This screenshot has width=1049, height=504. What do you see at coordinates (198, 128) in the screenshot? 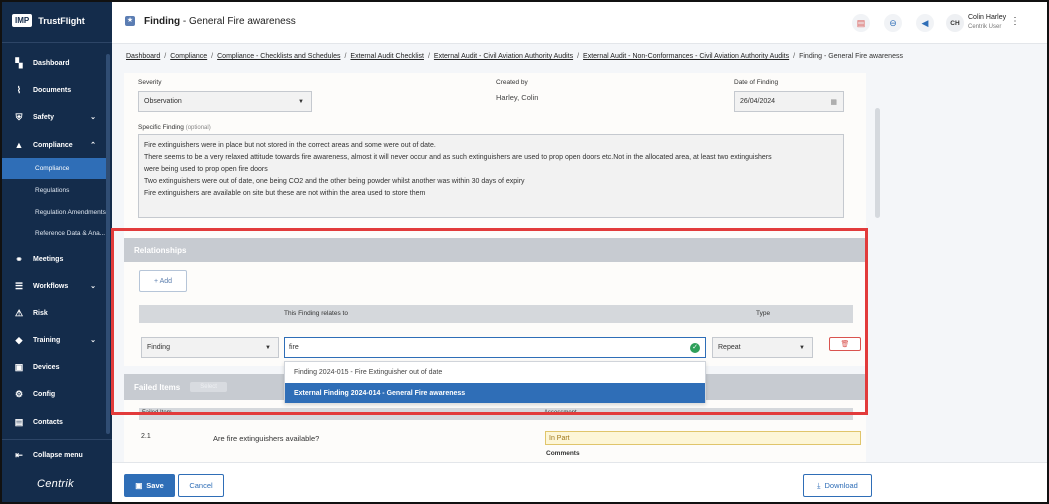
I see `optional-hint: (optional)` at bounding box center [198, 128].